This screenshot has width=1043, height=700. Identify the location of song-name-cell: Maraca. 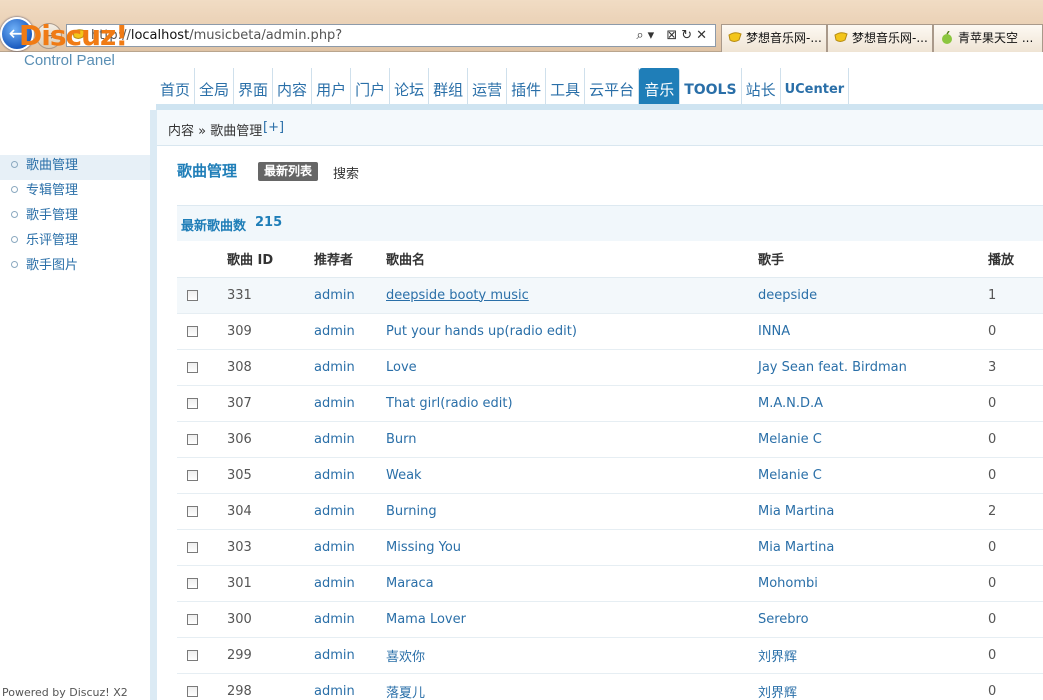
(572, 583).